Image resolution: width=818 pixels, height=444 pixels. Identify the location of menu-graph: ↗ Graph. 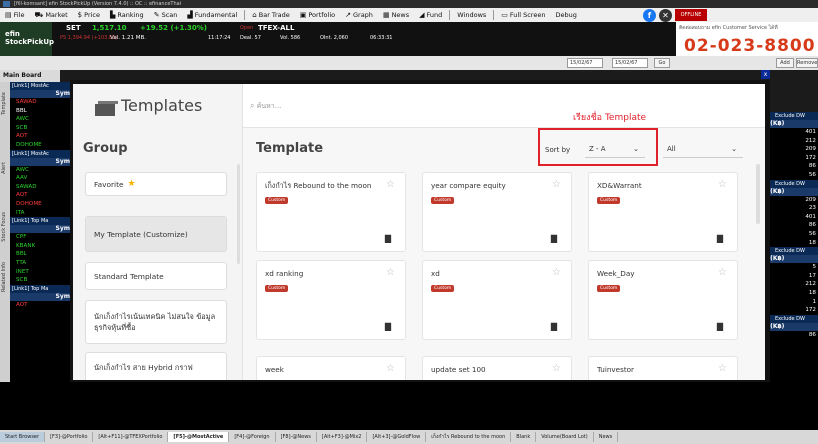
(359, 15).